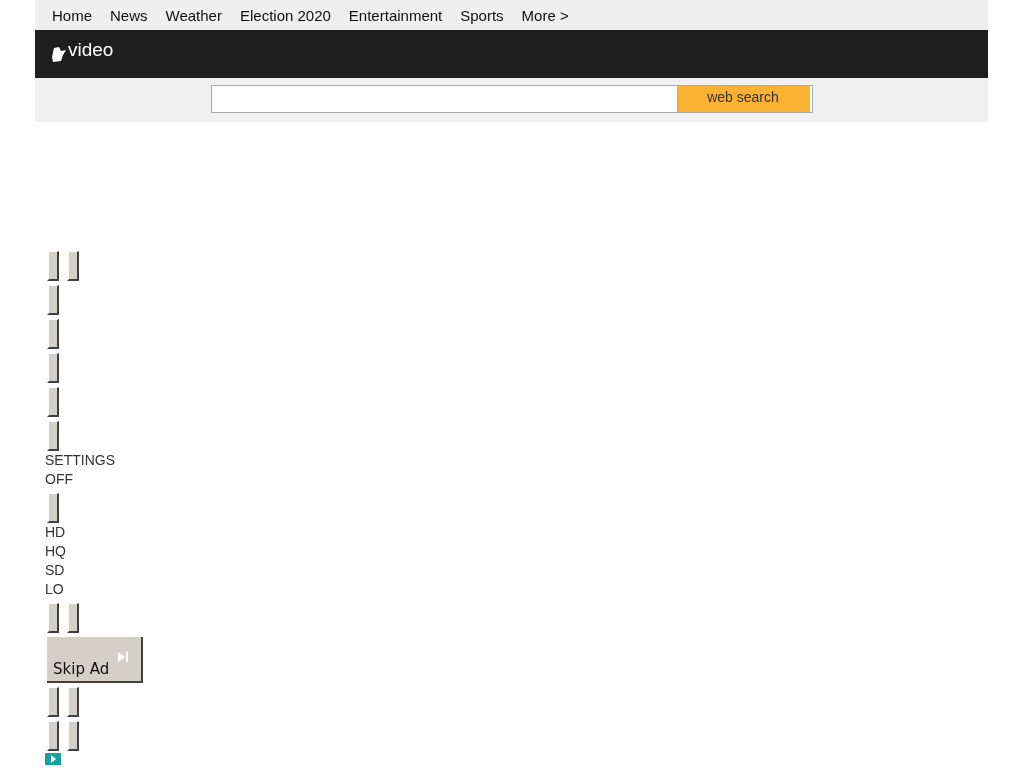 The image size is (1024, 768). What do you see at coordinates (80, 460) in the screenshot?
I see `player-label: SETTINGS` at bounding box center [80, 460].